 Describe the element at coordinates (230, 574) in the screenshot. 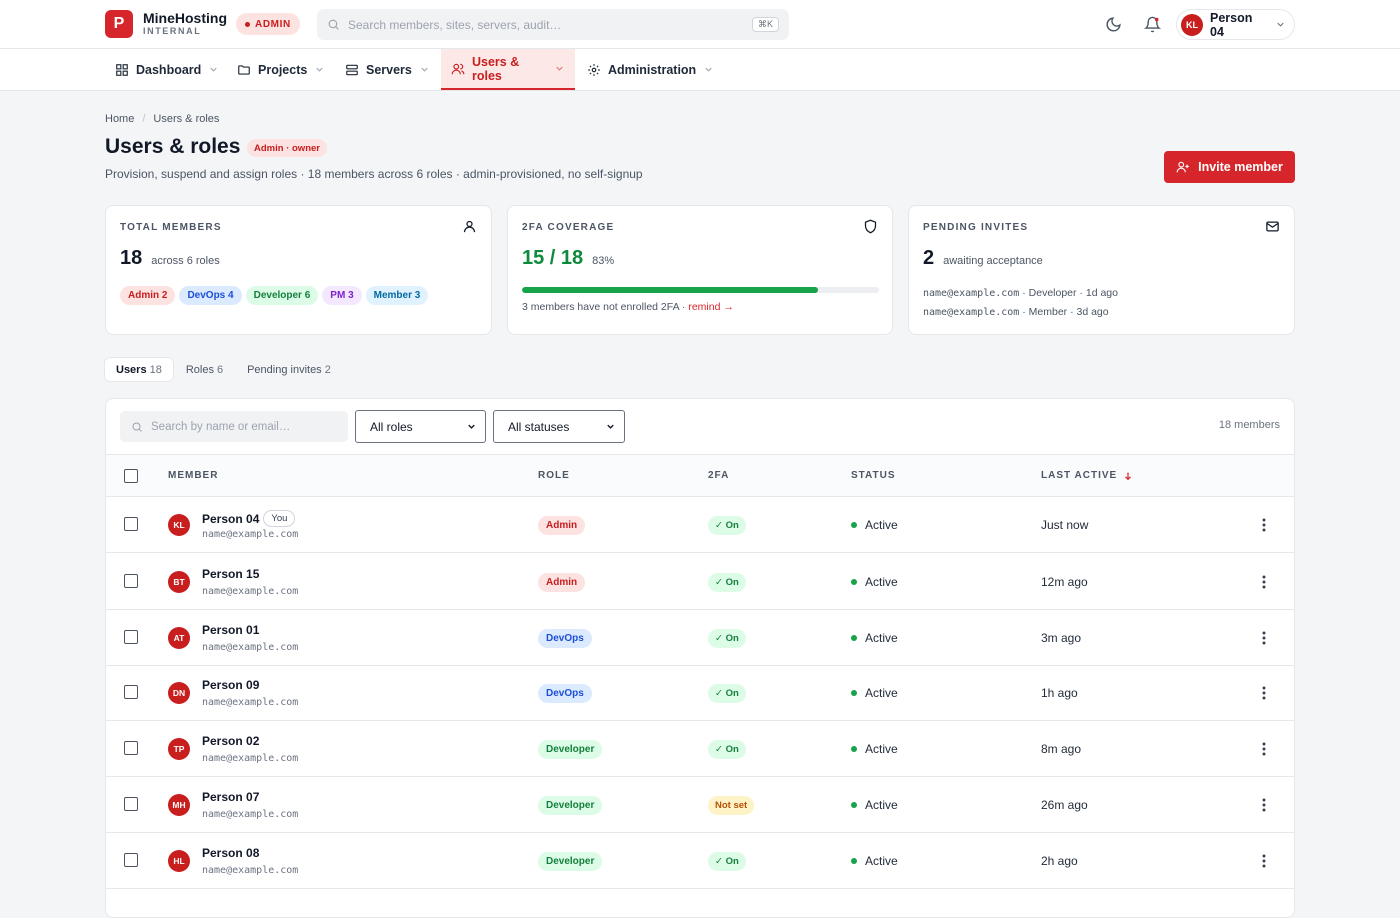

I see `member-name: Person 15` at that location.